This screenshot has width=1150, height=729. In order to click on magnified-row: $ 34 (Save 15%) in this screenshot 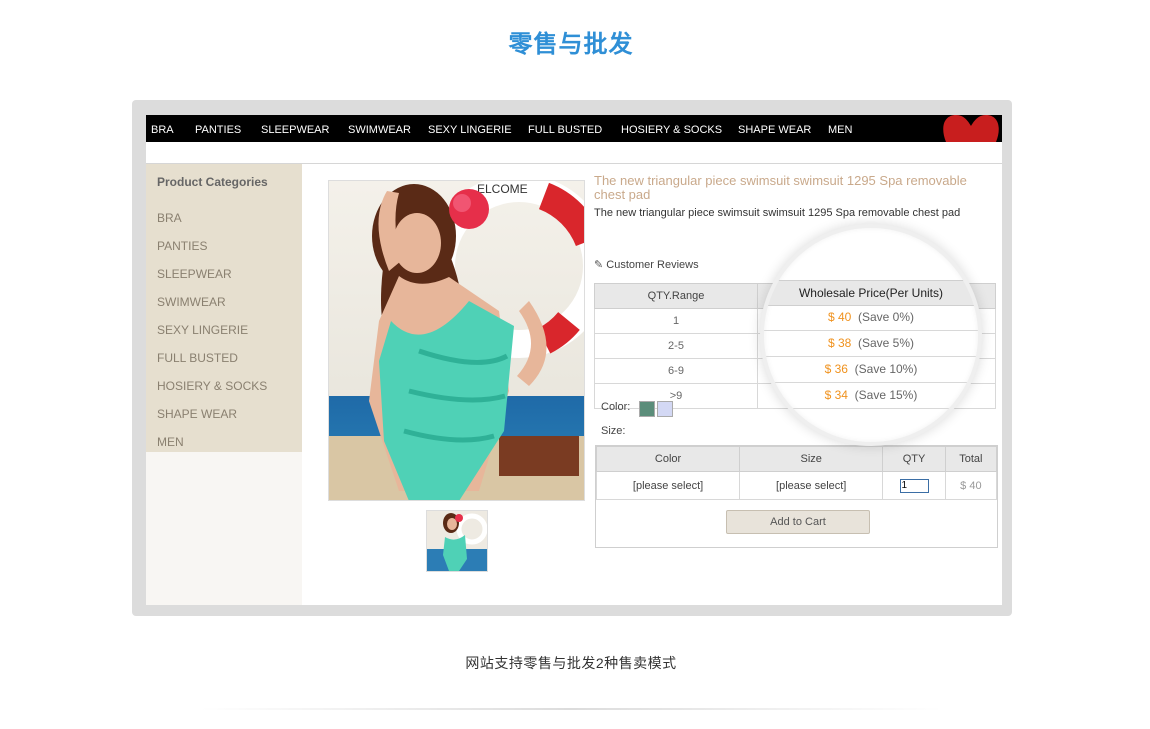, I will do `click(871, 396)`.